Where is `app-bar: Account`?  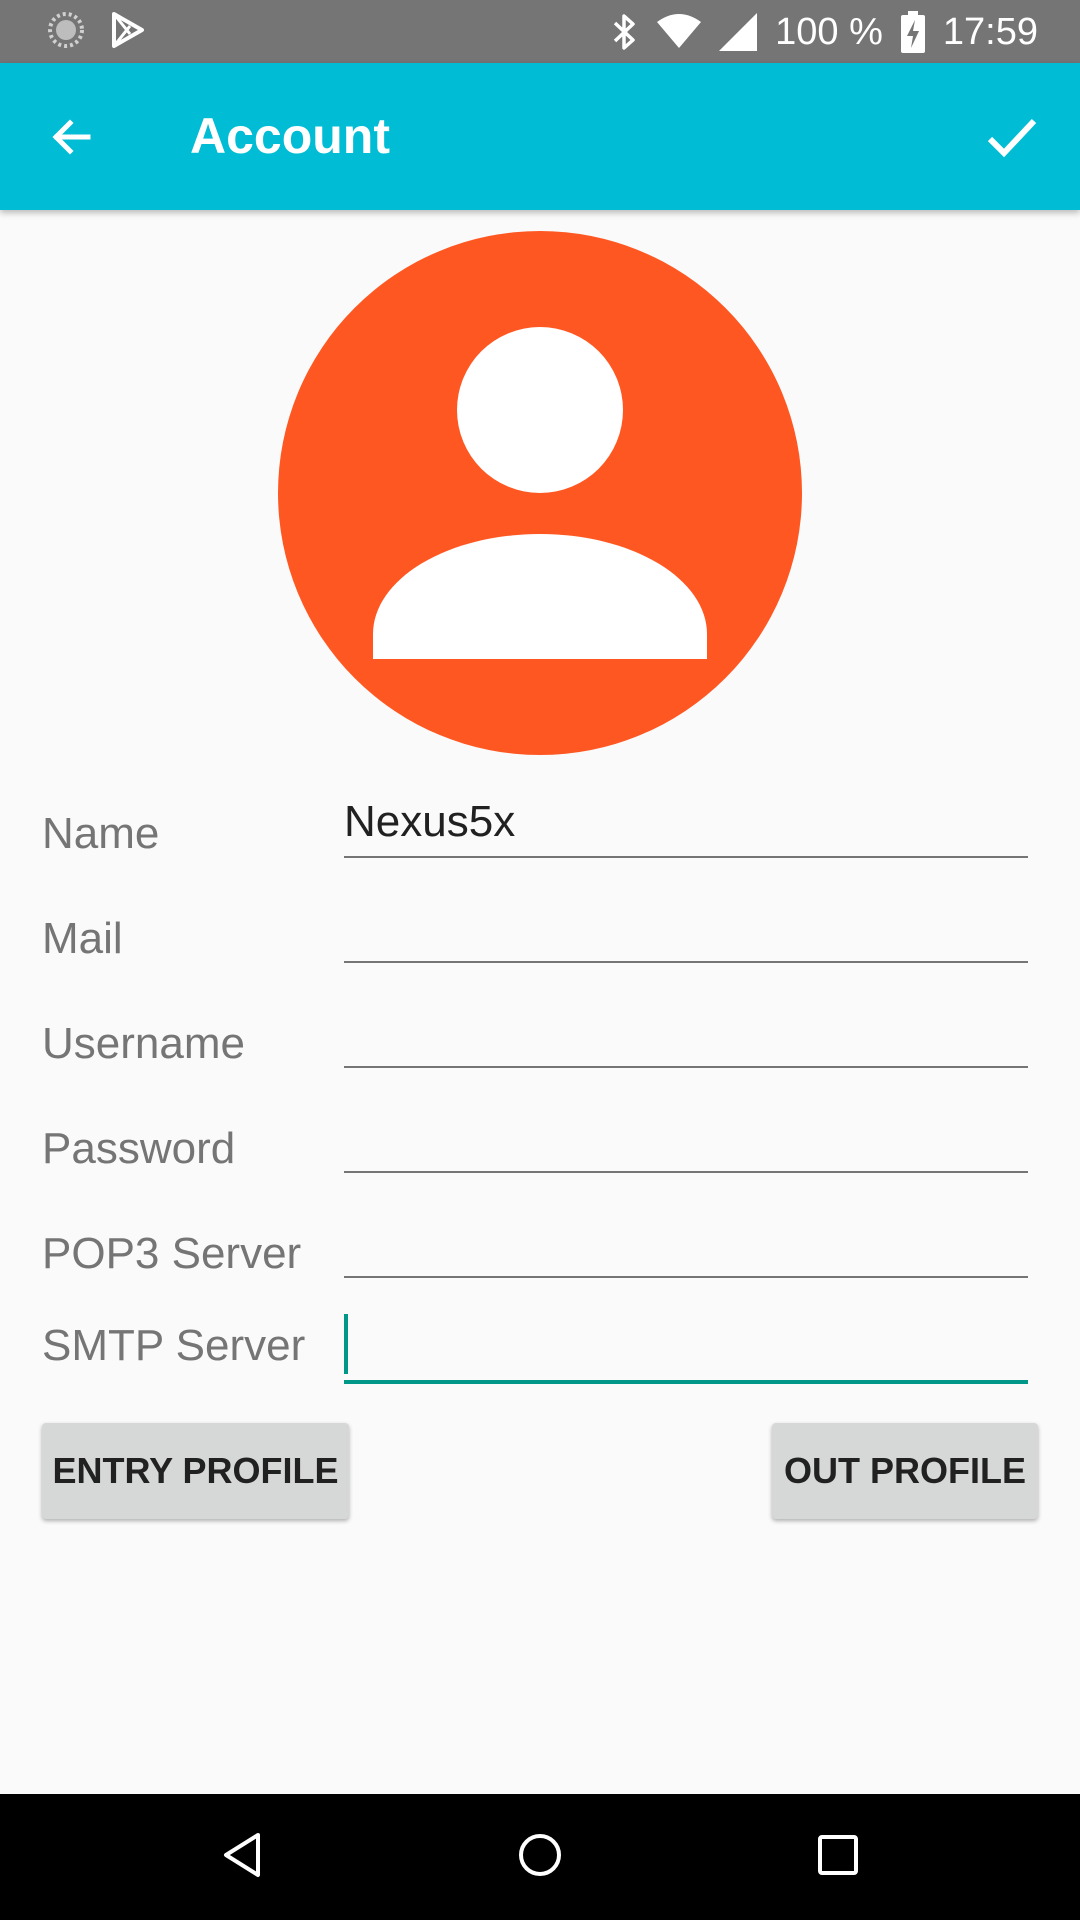 app-bar: Account is located at coordinates (540, 136).